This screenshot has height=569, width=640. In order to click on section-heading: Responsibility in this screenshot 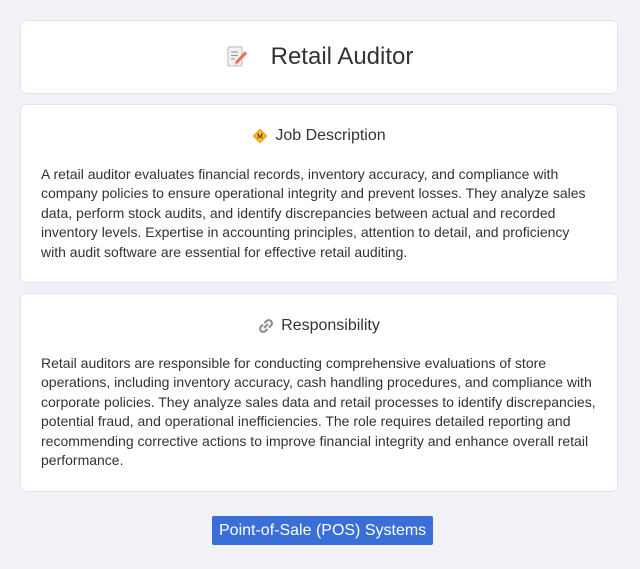, I will do `click(330, 325)`.